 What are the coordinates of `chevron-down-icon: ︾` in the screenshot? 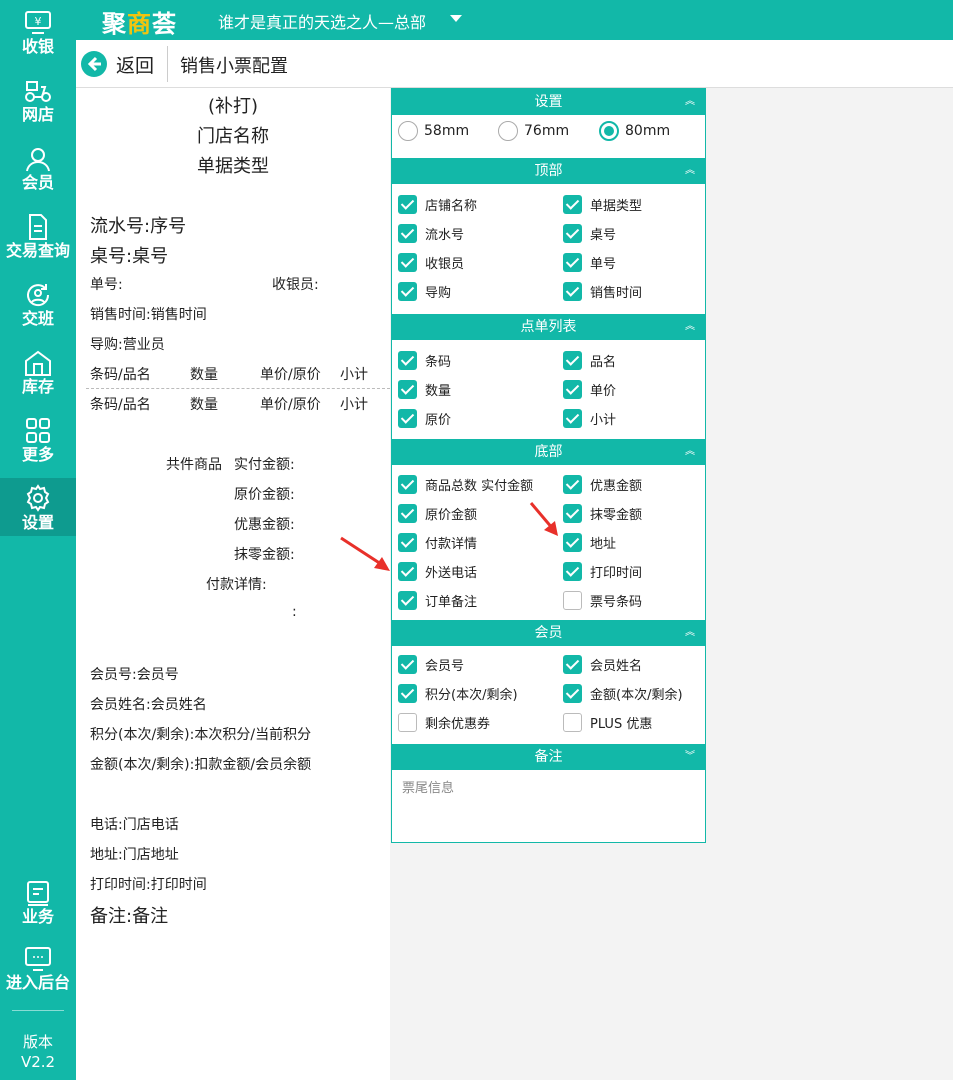 It's located at (690, 757).